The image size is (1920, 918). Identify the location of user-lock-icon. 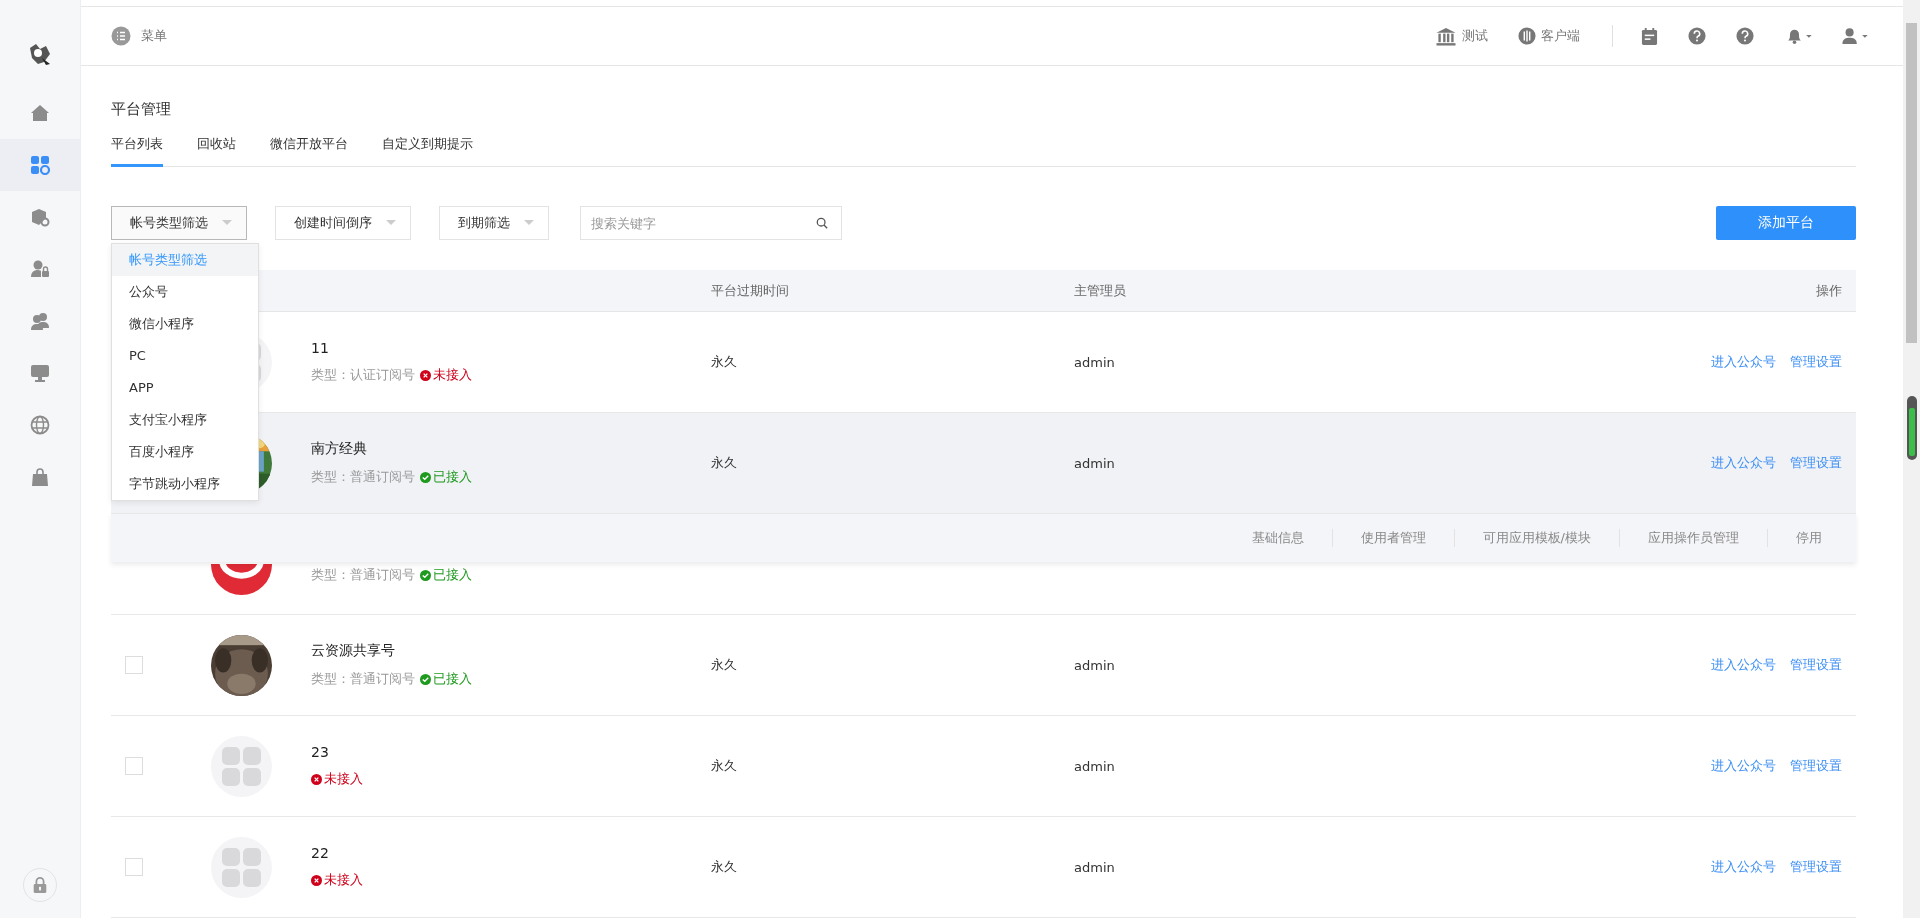
(40, 269).